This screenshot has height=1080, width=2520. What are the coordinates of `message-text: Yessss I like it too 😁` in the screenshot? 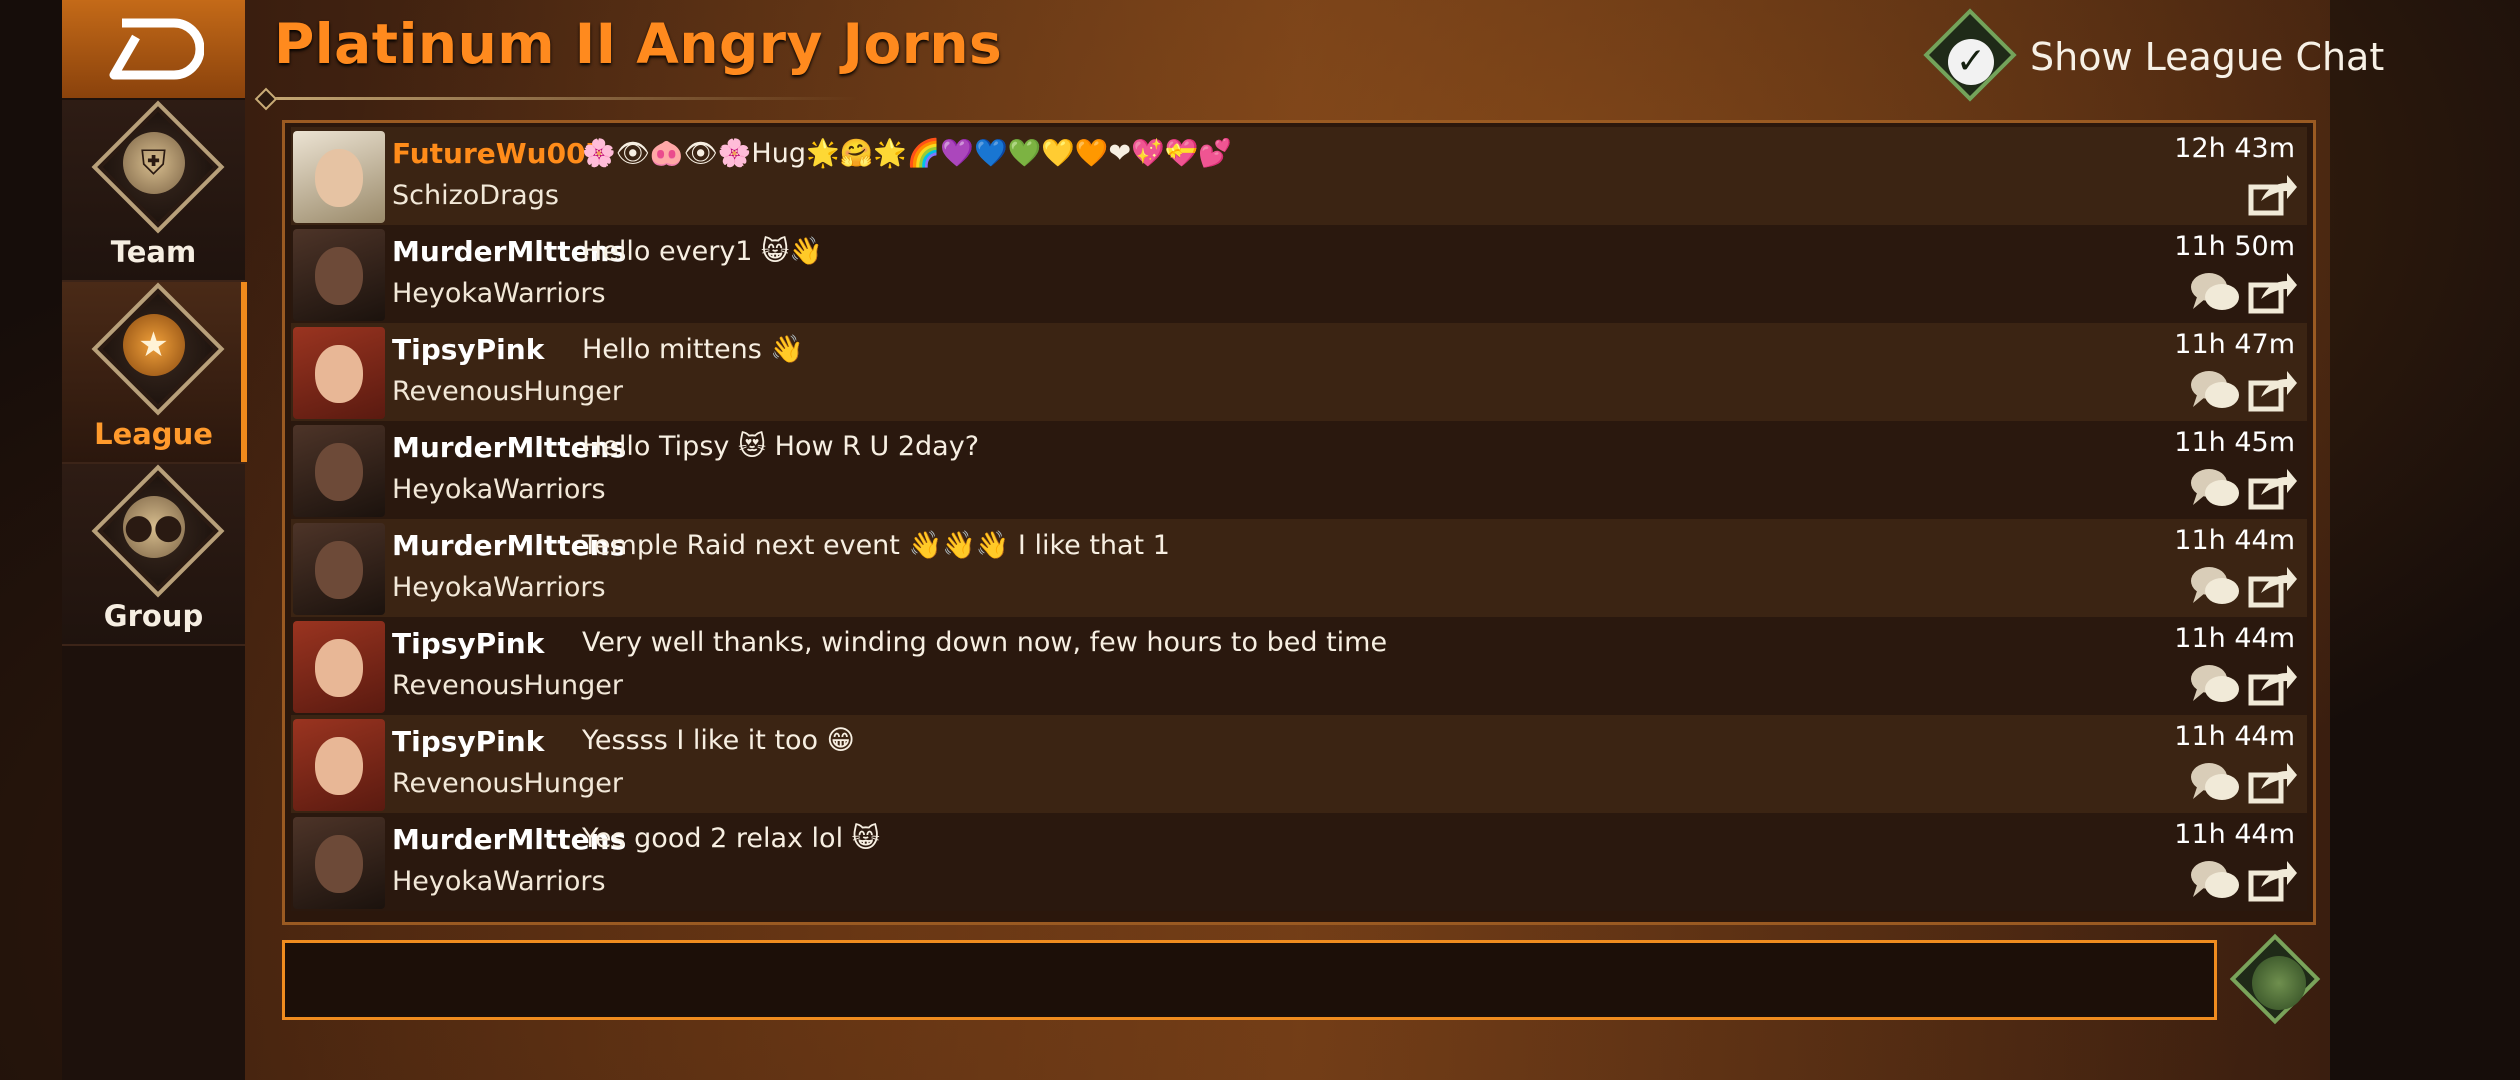 It's located at (718, 740).